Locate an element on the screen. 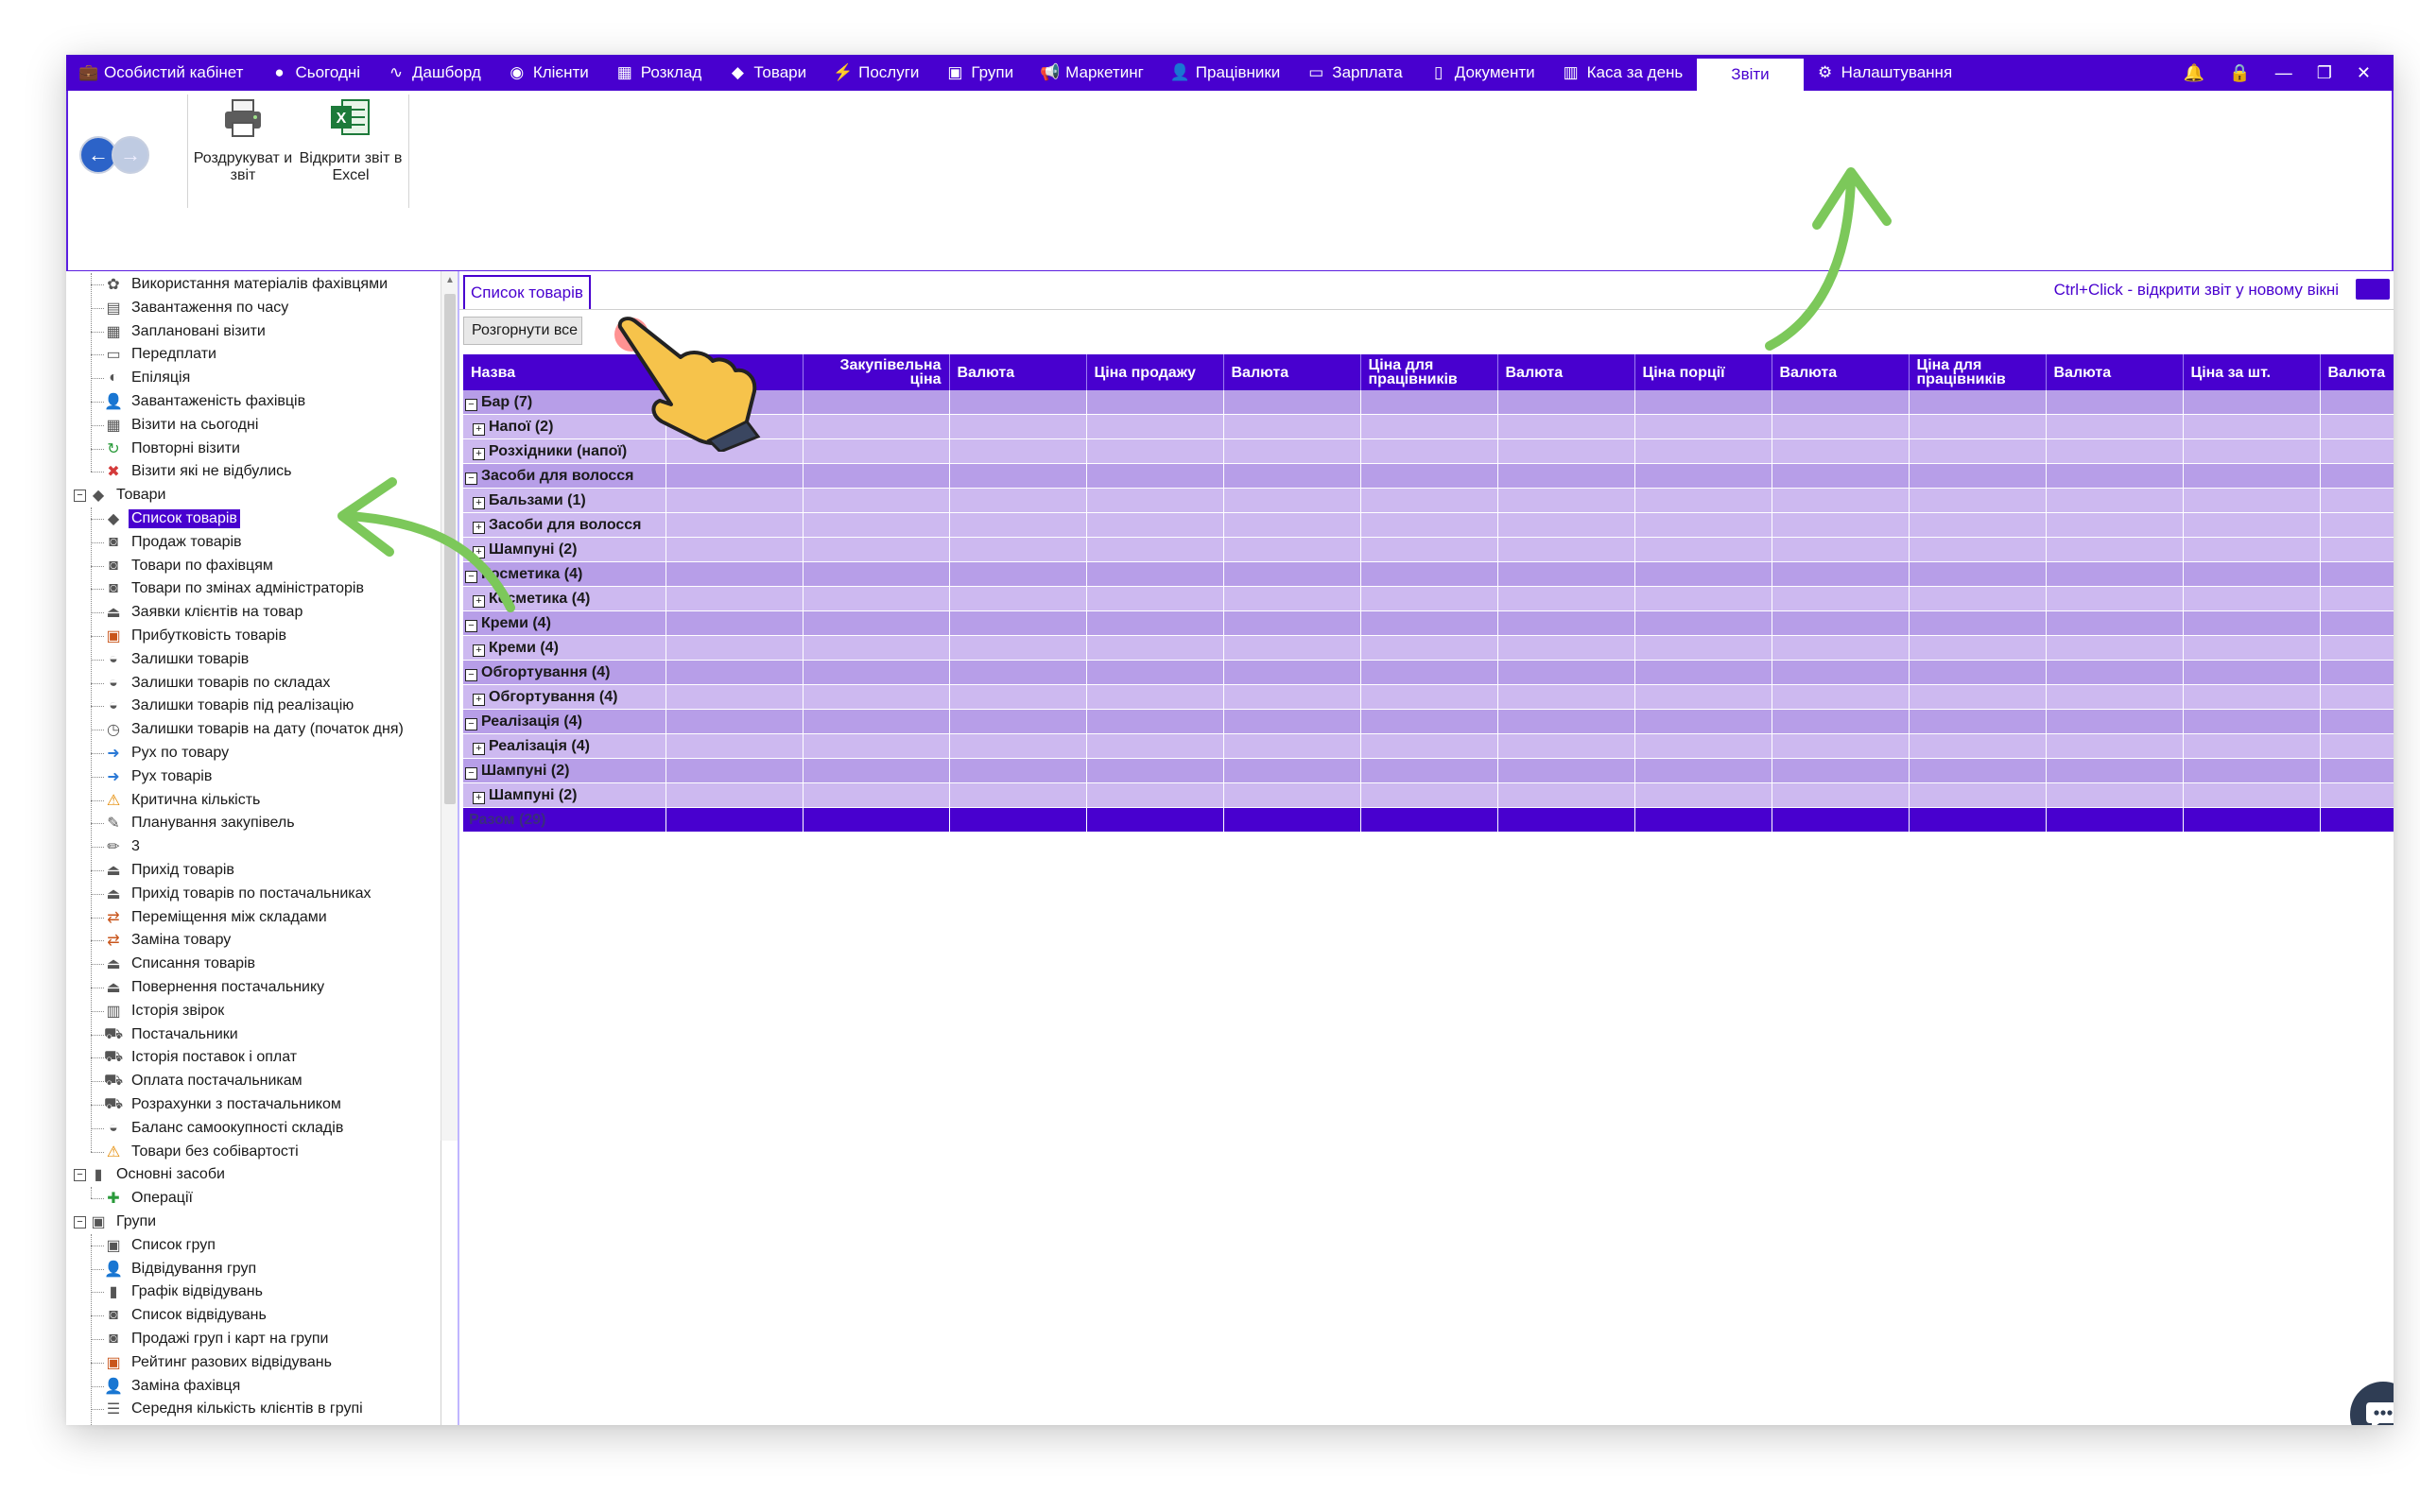  tree-item: ⛟ Постачальники is located at coordinates (172, 1034).